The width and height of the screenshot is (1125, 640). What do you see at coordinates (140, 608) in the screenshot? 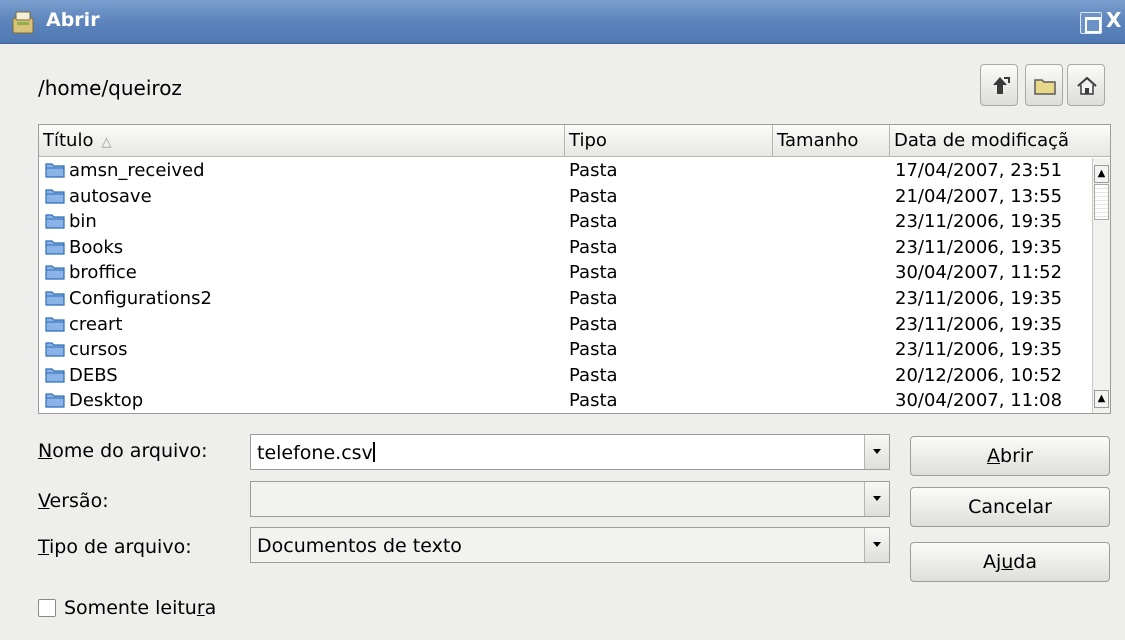
I see `readonly-label: Somente leitura` at bounding box center [140, 608].